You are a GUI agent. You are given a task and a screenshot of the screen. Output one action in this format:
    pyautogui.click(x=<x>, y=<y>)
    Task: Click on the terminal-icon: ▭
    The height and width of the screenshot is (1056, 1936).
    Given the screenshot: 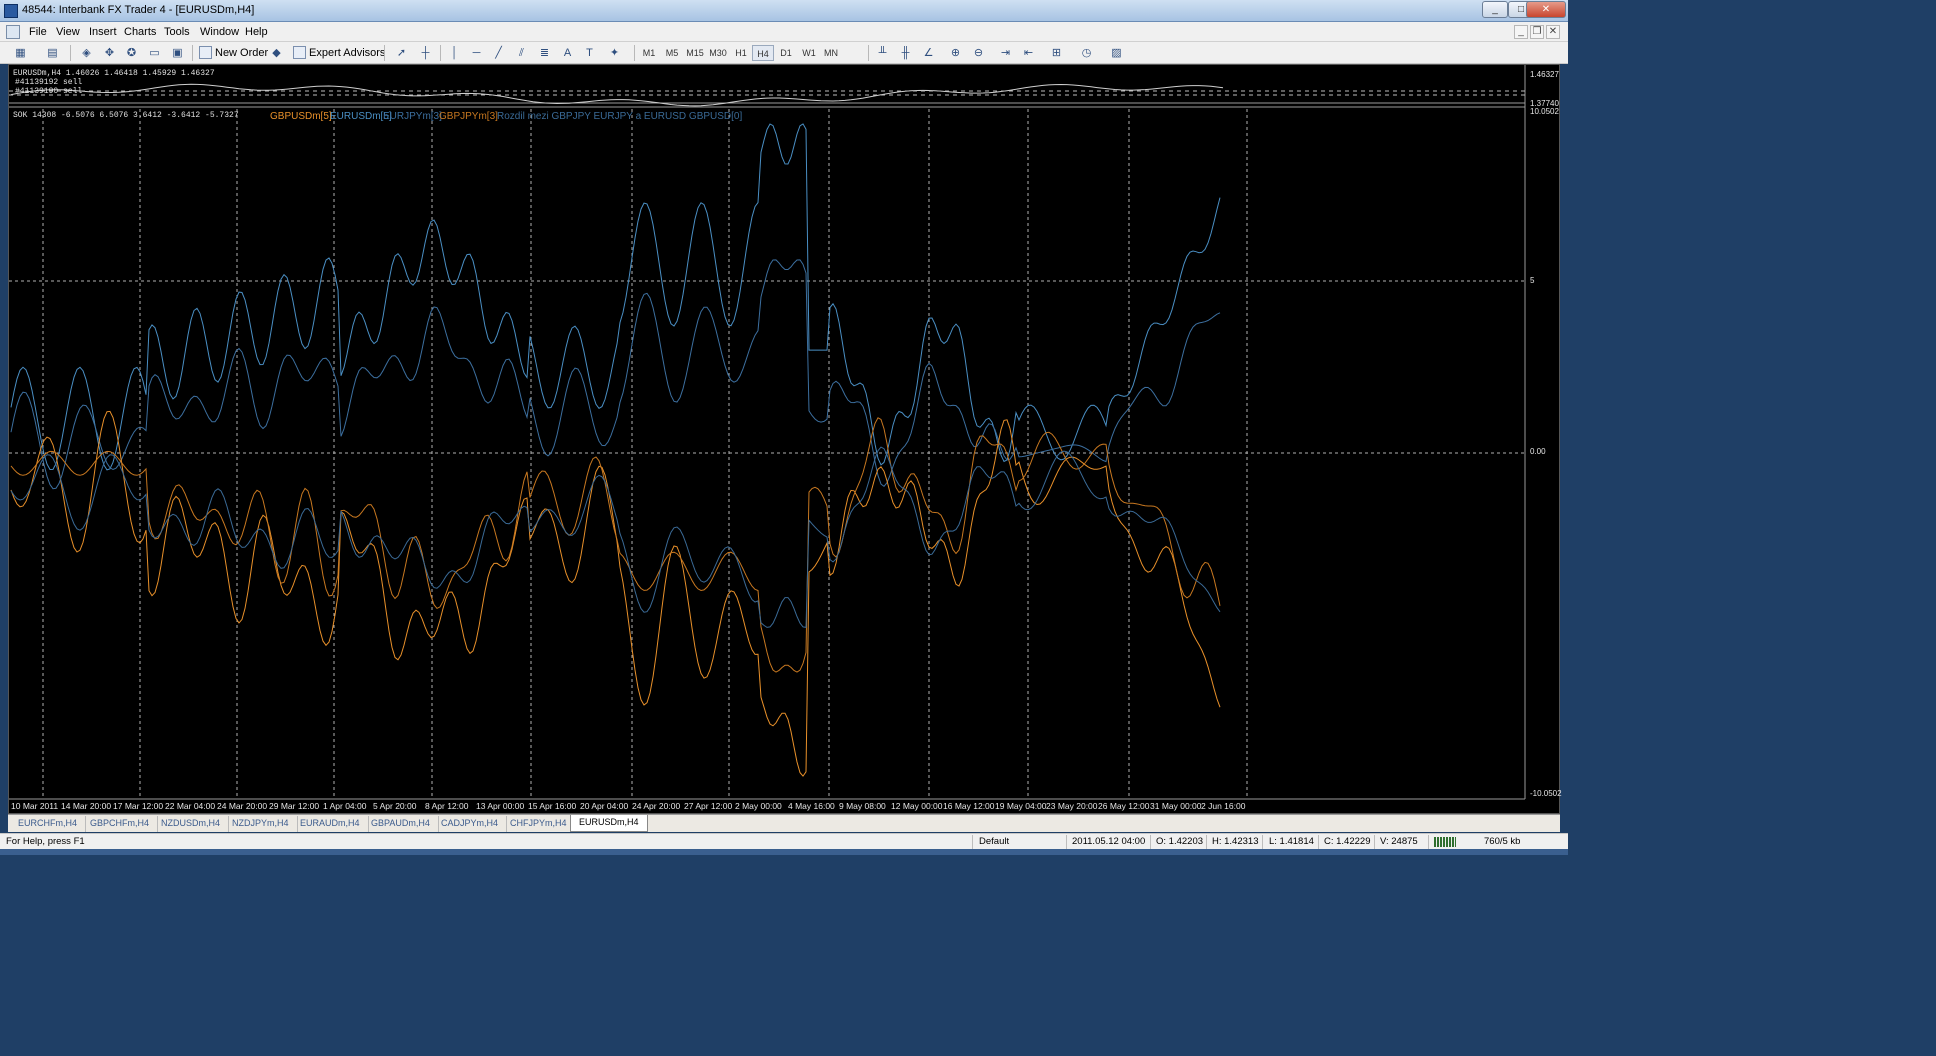 What is the action you would take?
    pyautogui.click(x=154, y=53)
    